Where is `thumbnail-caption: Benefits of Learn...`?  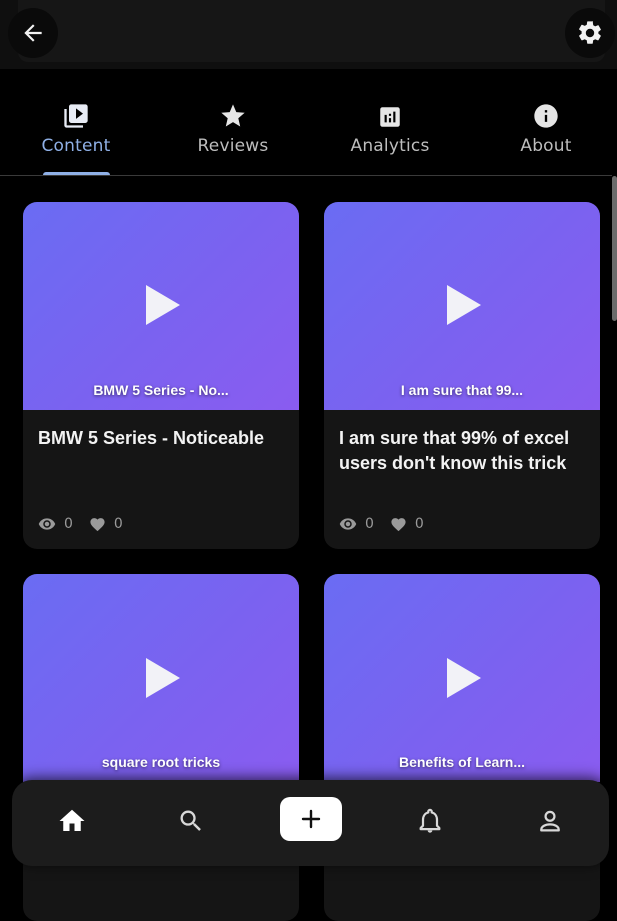
thumbnail-caption: Benefits of Learn... is located at coordinates (462, 762).